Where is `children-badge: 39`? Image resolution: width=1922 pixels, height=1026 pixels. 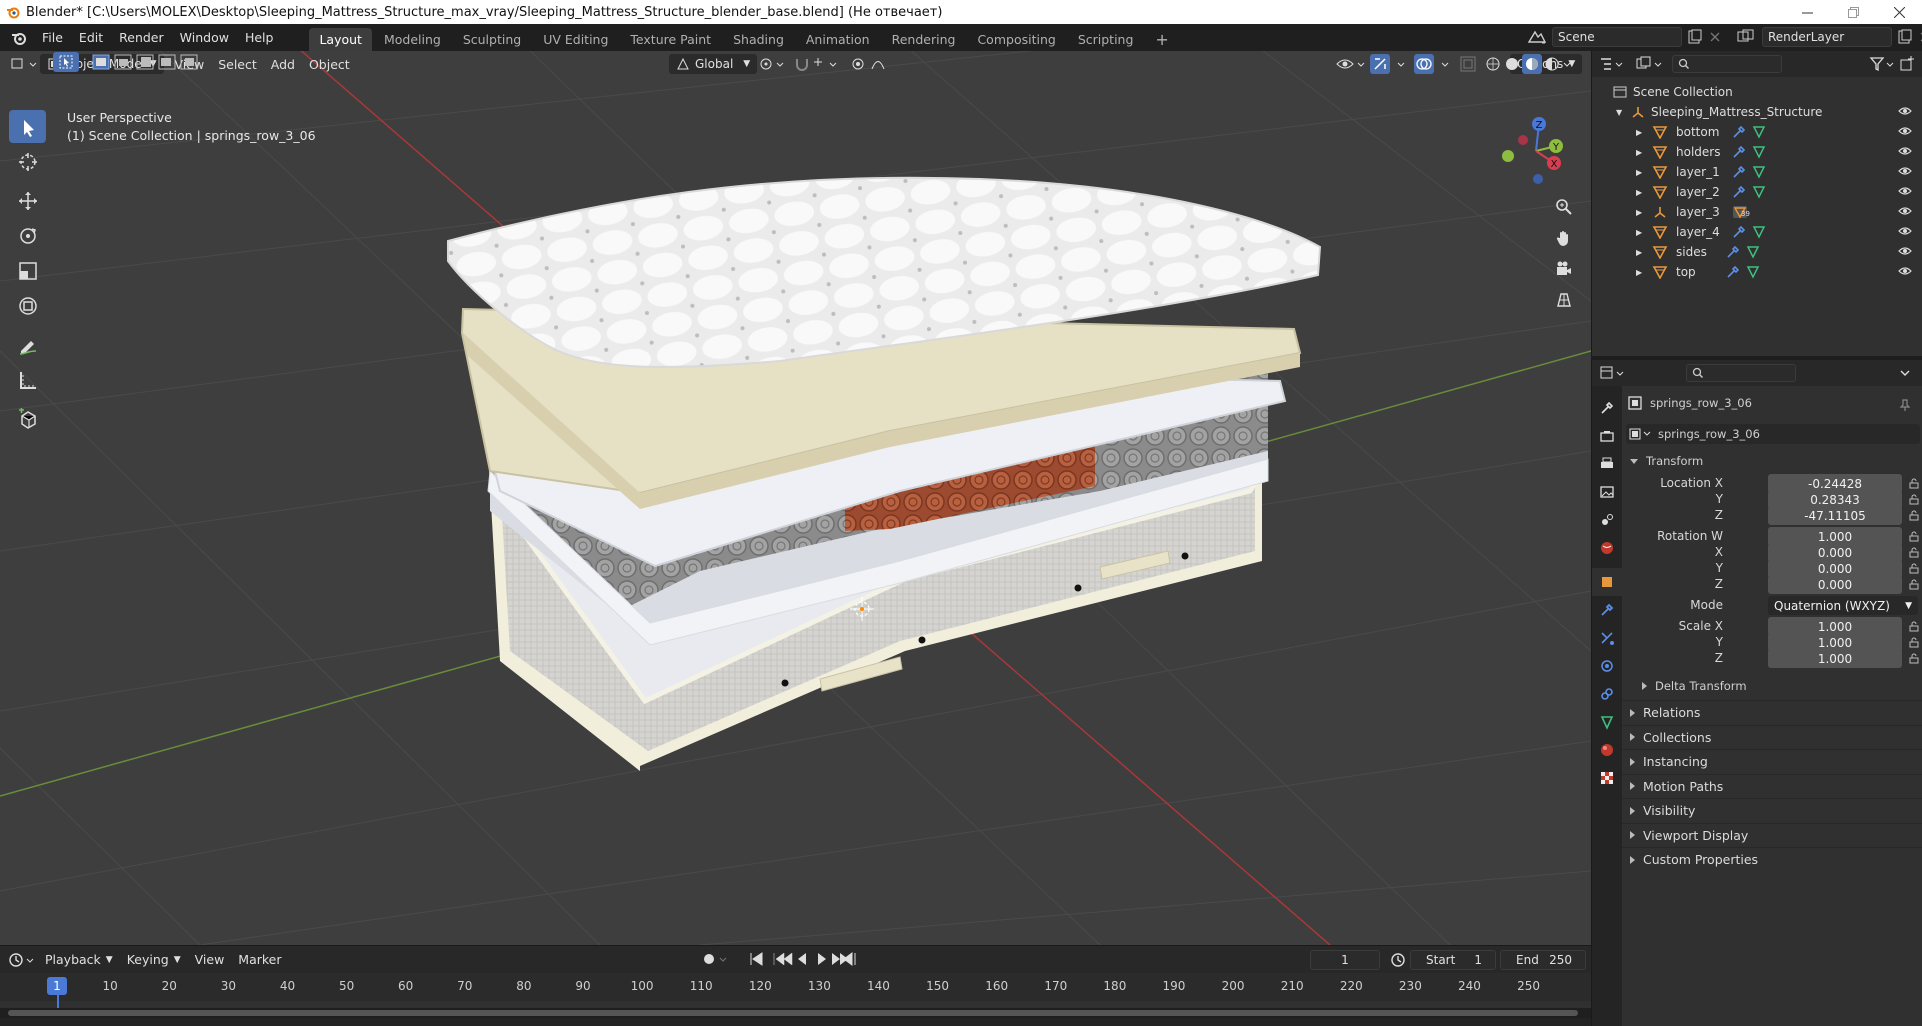
children-badge: 39 is located at coordinates (1741, 212).